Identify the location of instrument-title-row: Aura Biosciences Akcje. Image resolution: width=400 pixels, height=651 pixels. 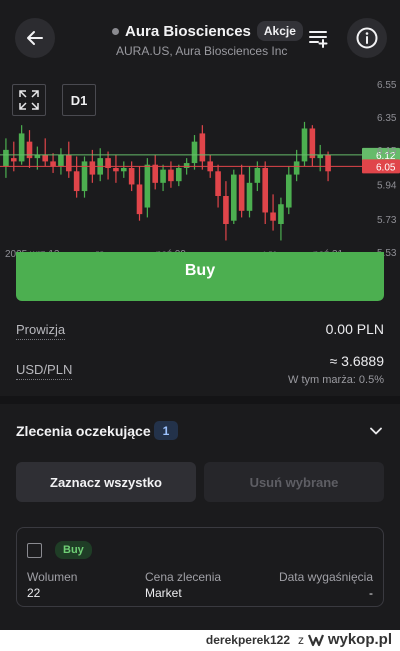
(207, 31).